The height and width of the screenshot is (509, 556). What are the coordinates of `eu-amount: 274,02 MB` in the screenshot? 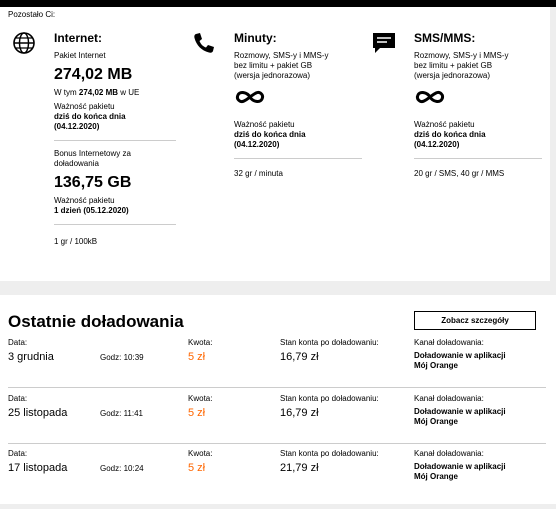 It's located at (98, 92).